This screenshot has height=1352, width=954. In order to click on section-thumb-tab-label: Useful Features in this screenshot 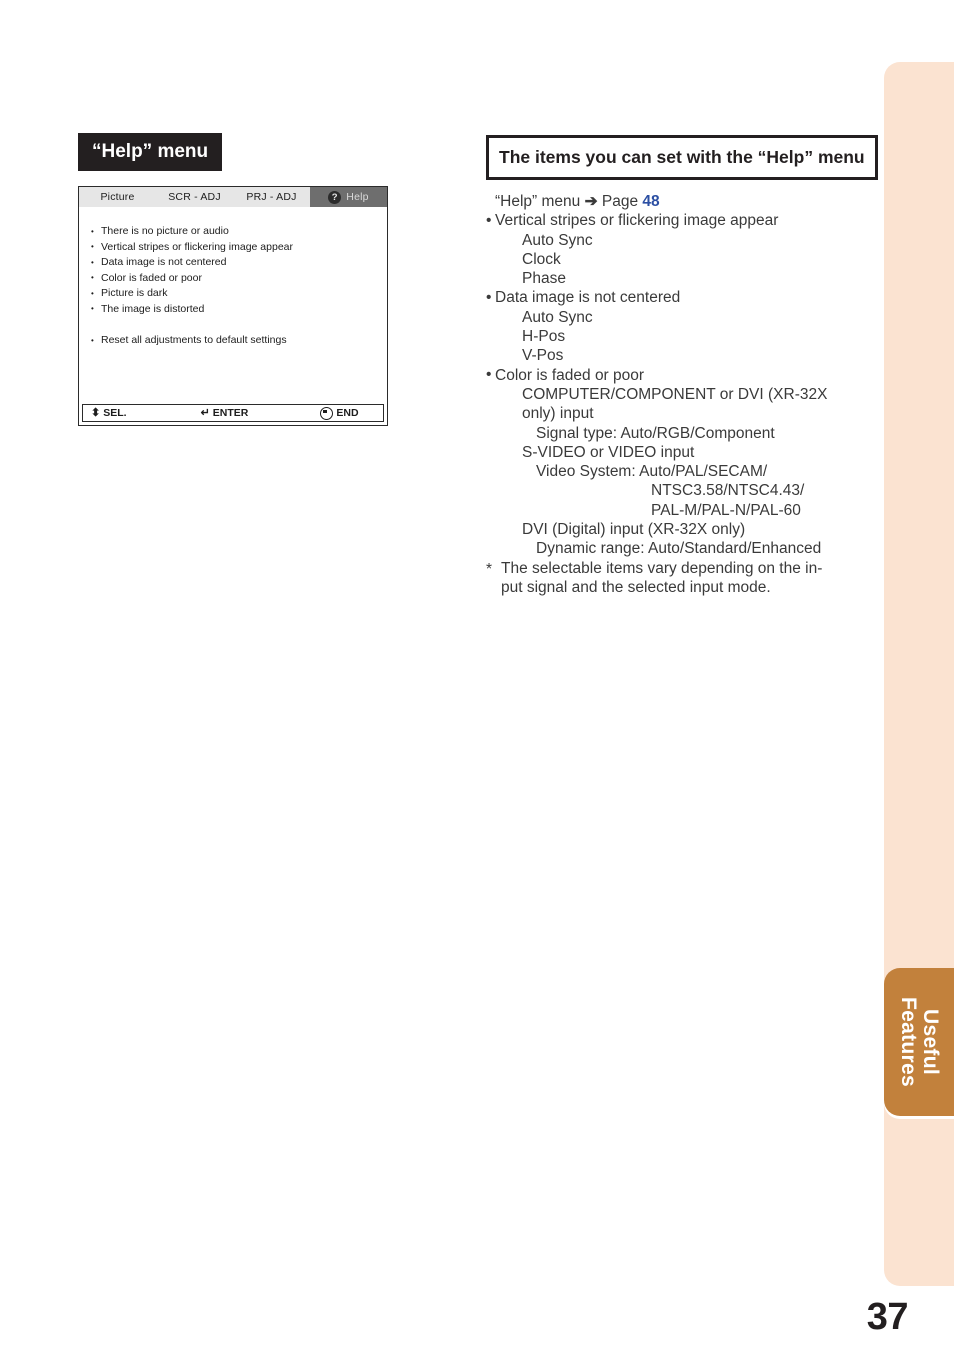, I will do `click(919, 1042)`.